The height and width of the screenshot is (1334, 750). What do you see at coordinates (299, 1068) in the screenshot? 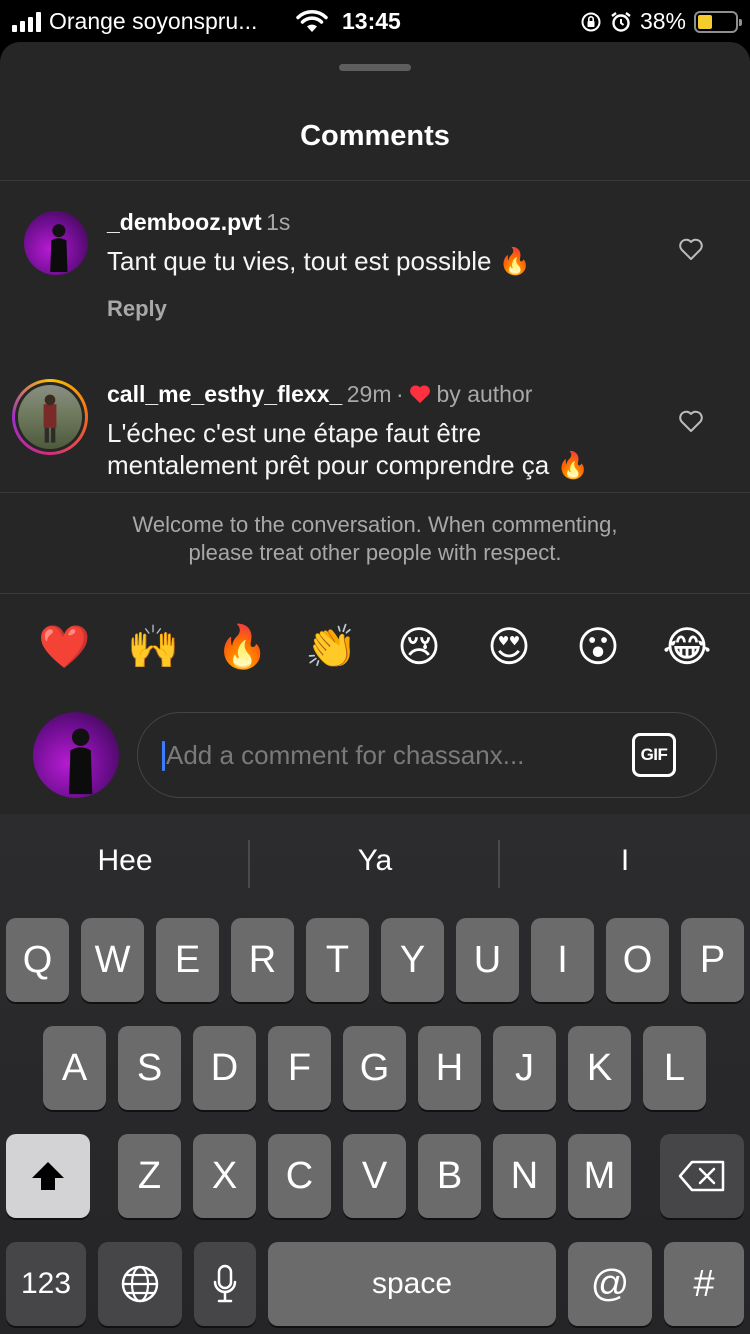
I see `key-f: F` at bounding box center [299, 1068].